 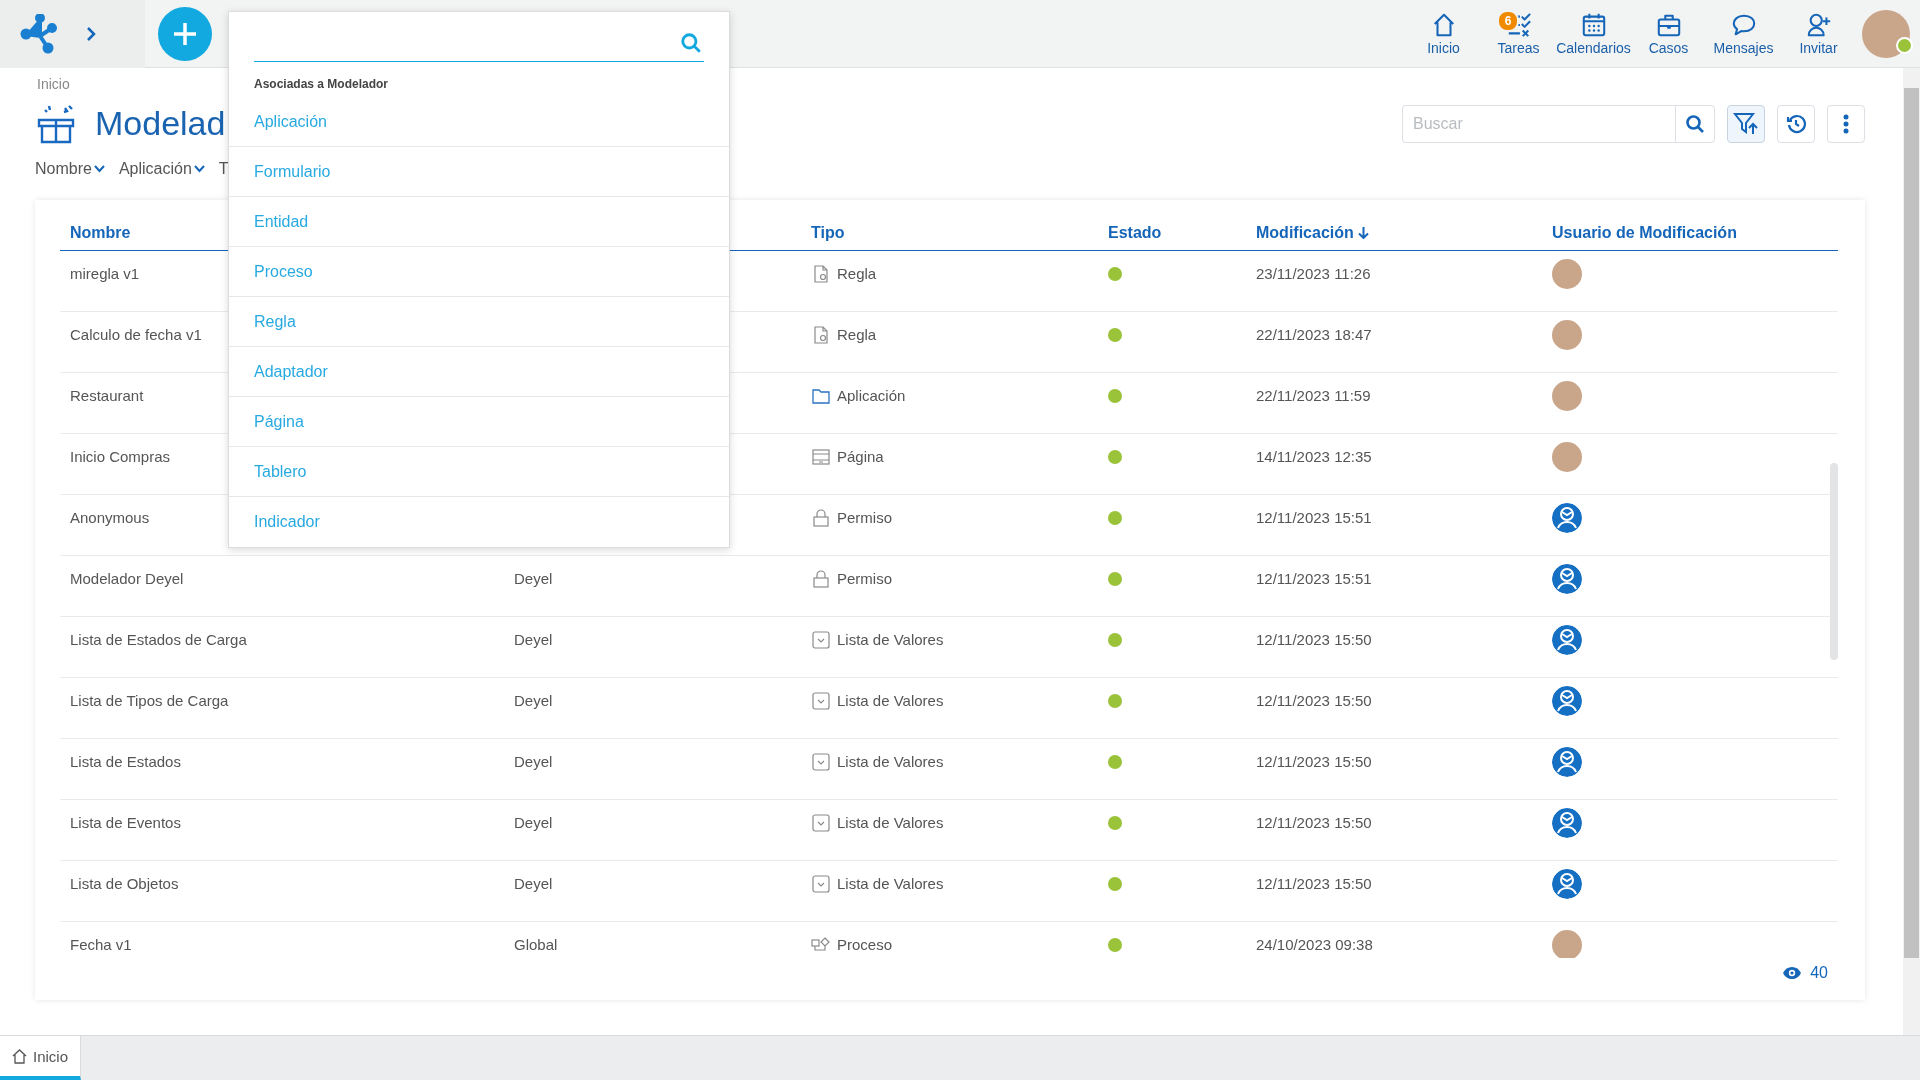 What do you see at coordinates (1314, 334) in the screenshot?
I see `table-cell: 22/11/2023 18:47` at bounding box center [1314, 334].